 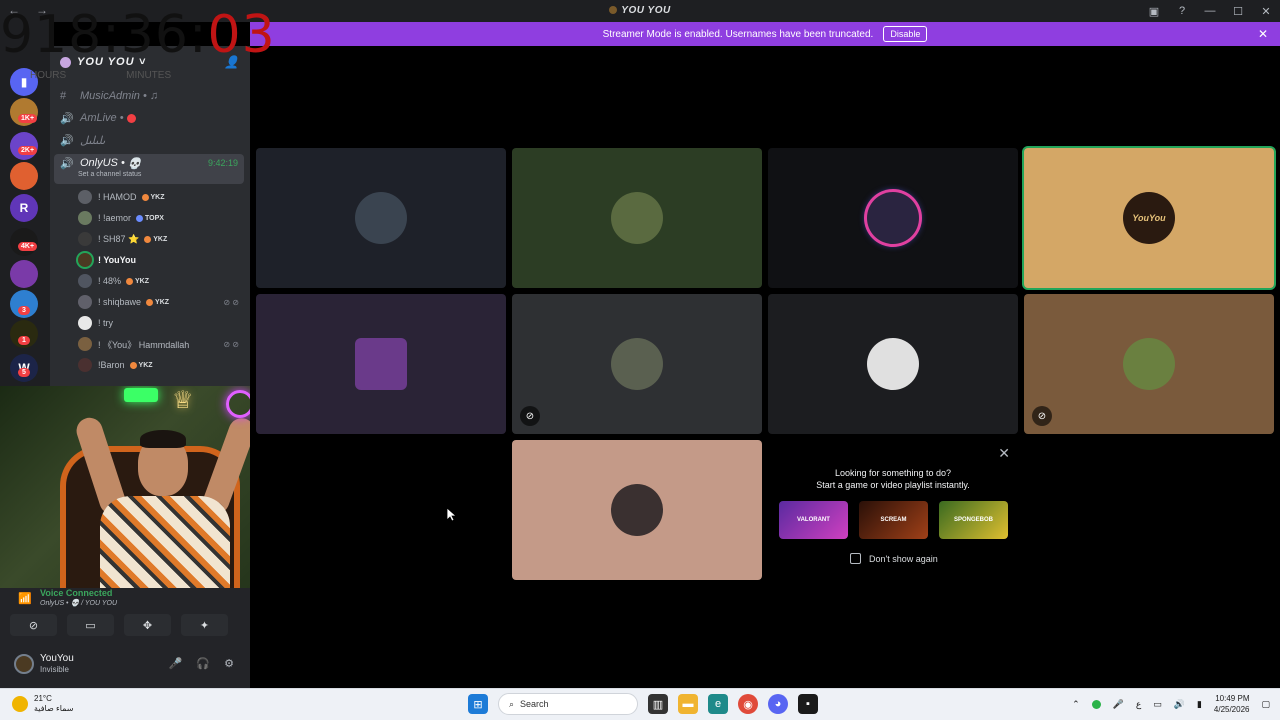 I want to click on user-controls: 🎤 🎧 ⚙, so click(x=201, y=663).